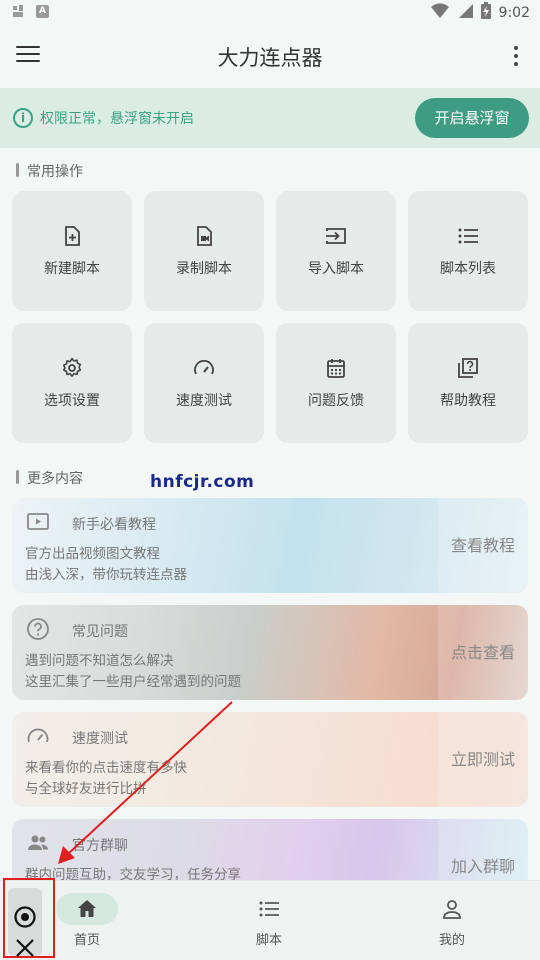  I want to click on more-vert-icon, so click(516, 57).